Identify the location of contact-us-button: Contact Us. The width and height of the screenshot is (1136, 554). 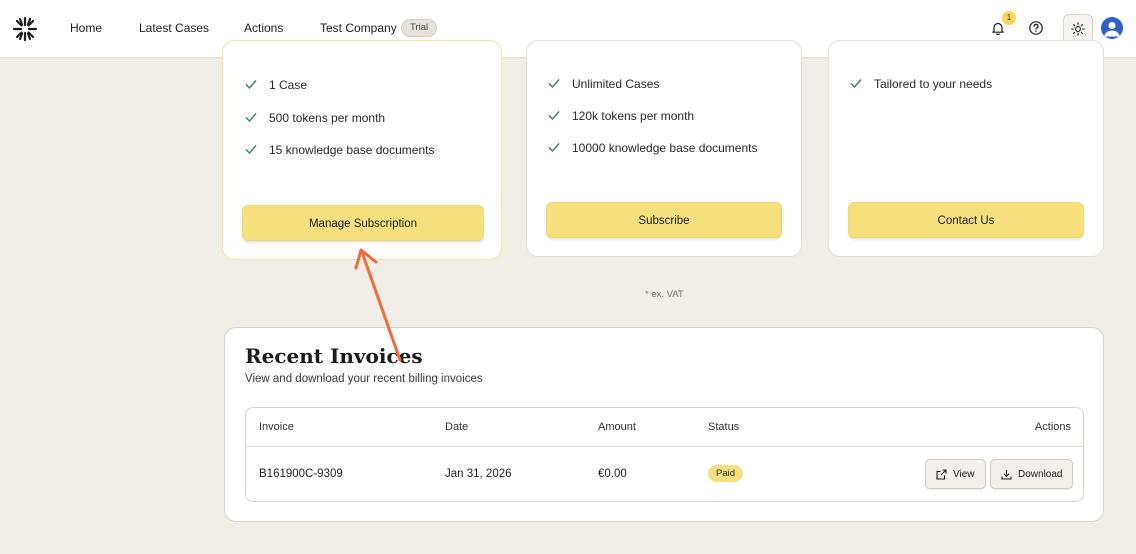
(966, 220).